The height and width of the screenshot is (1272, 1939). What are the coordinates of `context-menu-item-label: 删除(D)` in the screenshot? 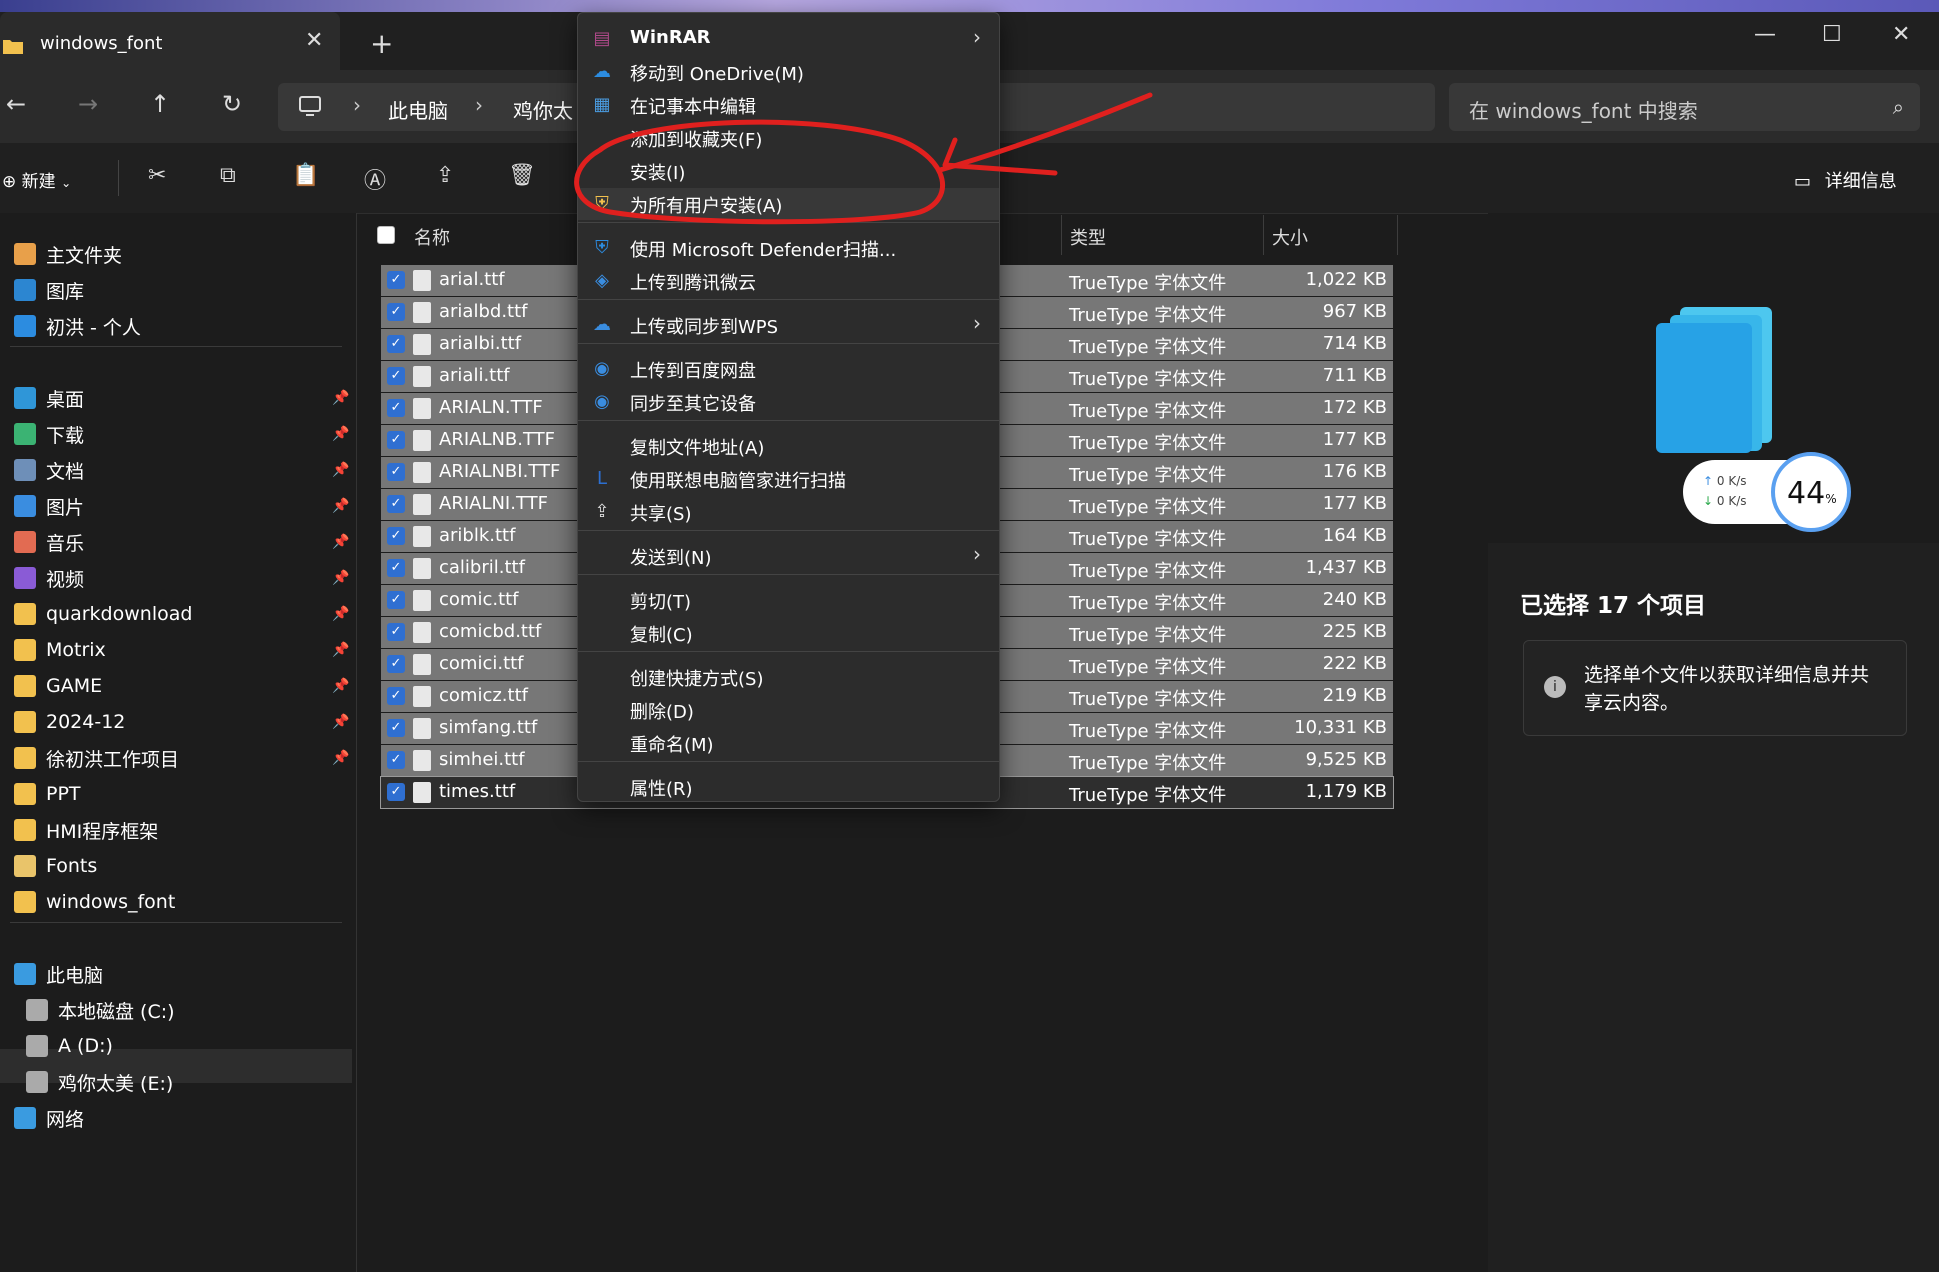 It's located at (662, 712).